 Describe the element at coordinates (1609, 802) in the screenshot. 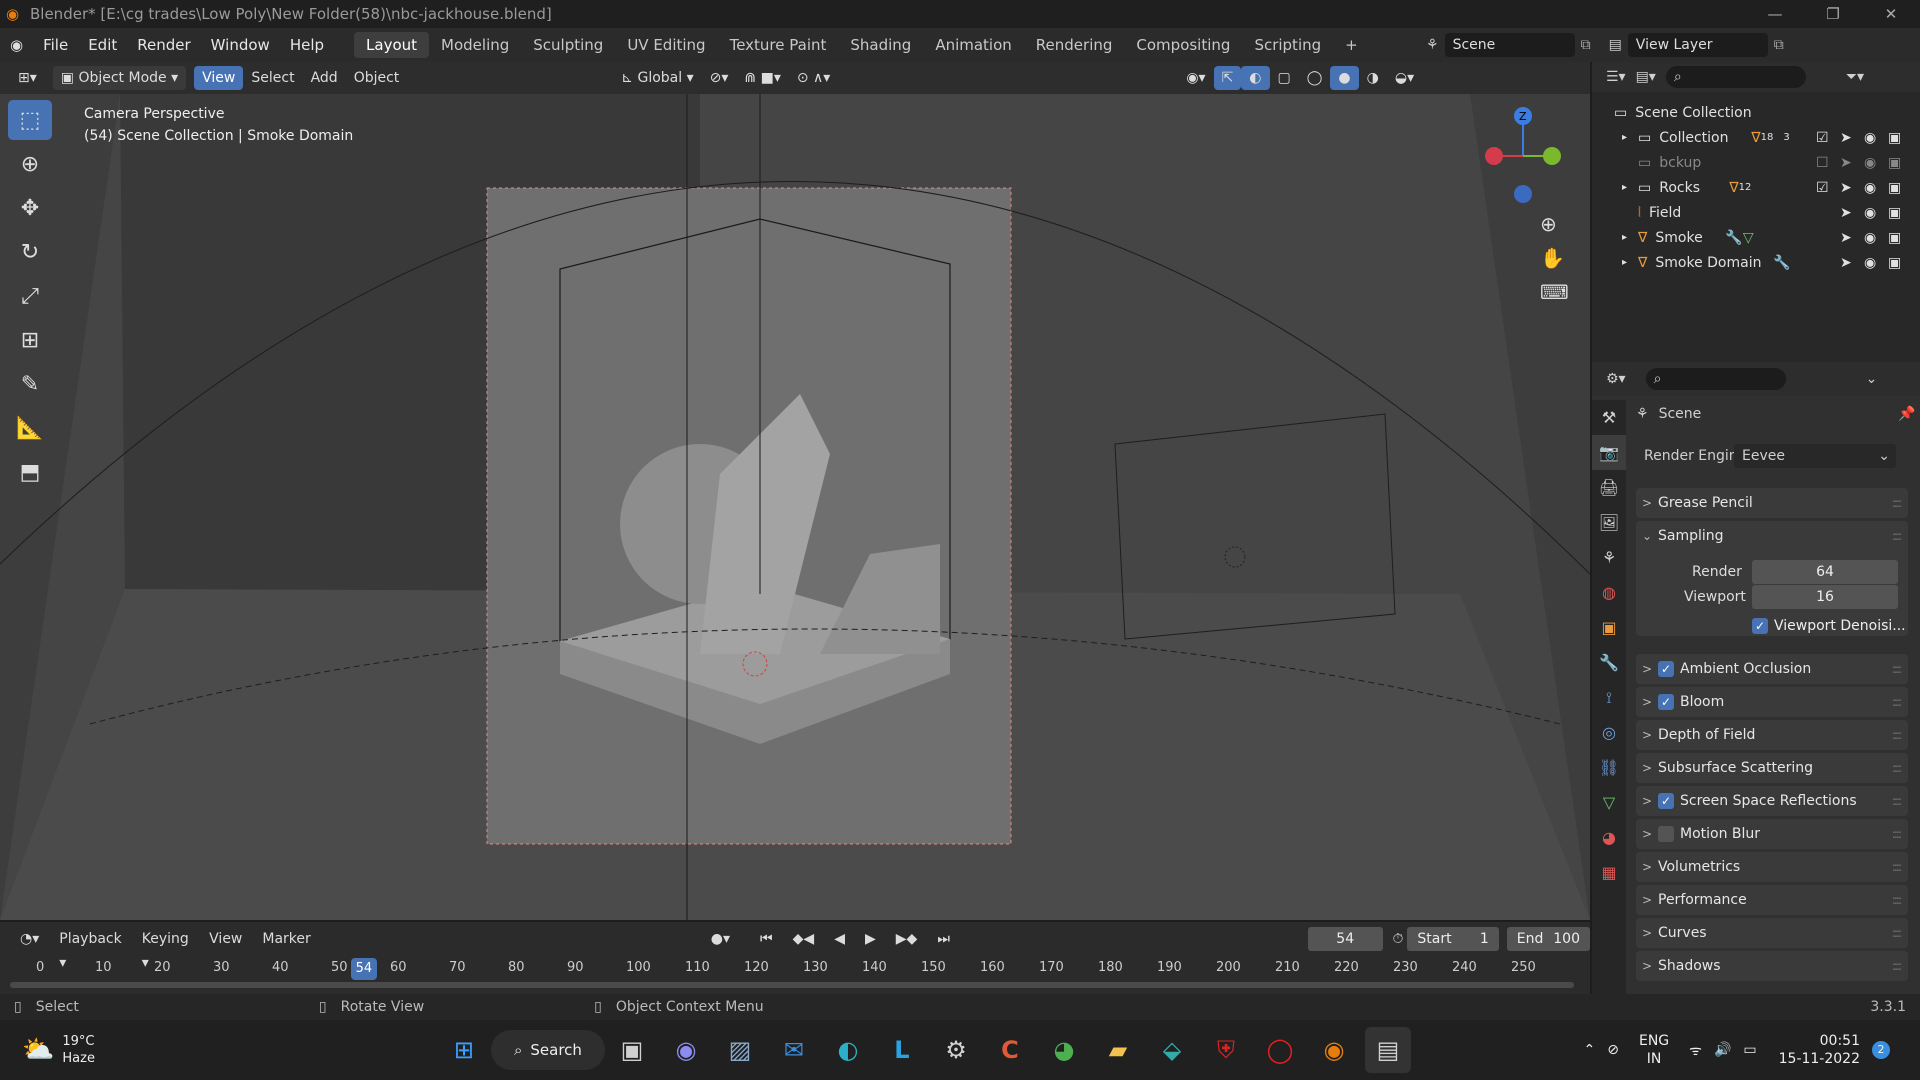

I see `data-tab-icon: ▽` at that location.